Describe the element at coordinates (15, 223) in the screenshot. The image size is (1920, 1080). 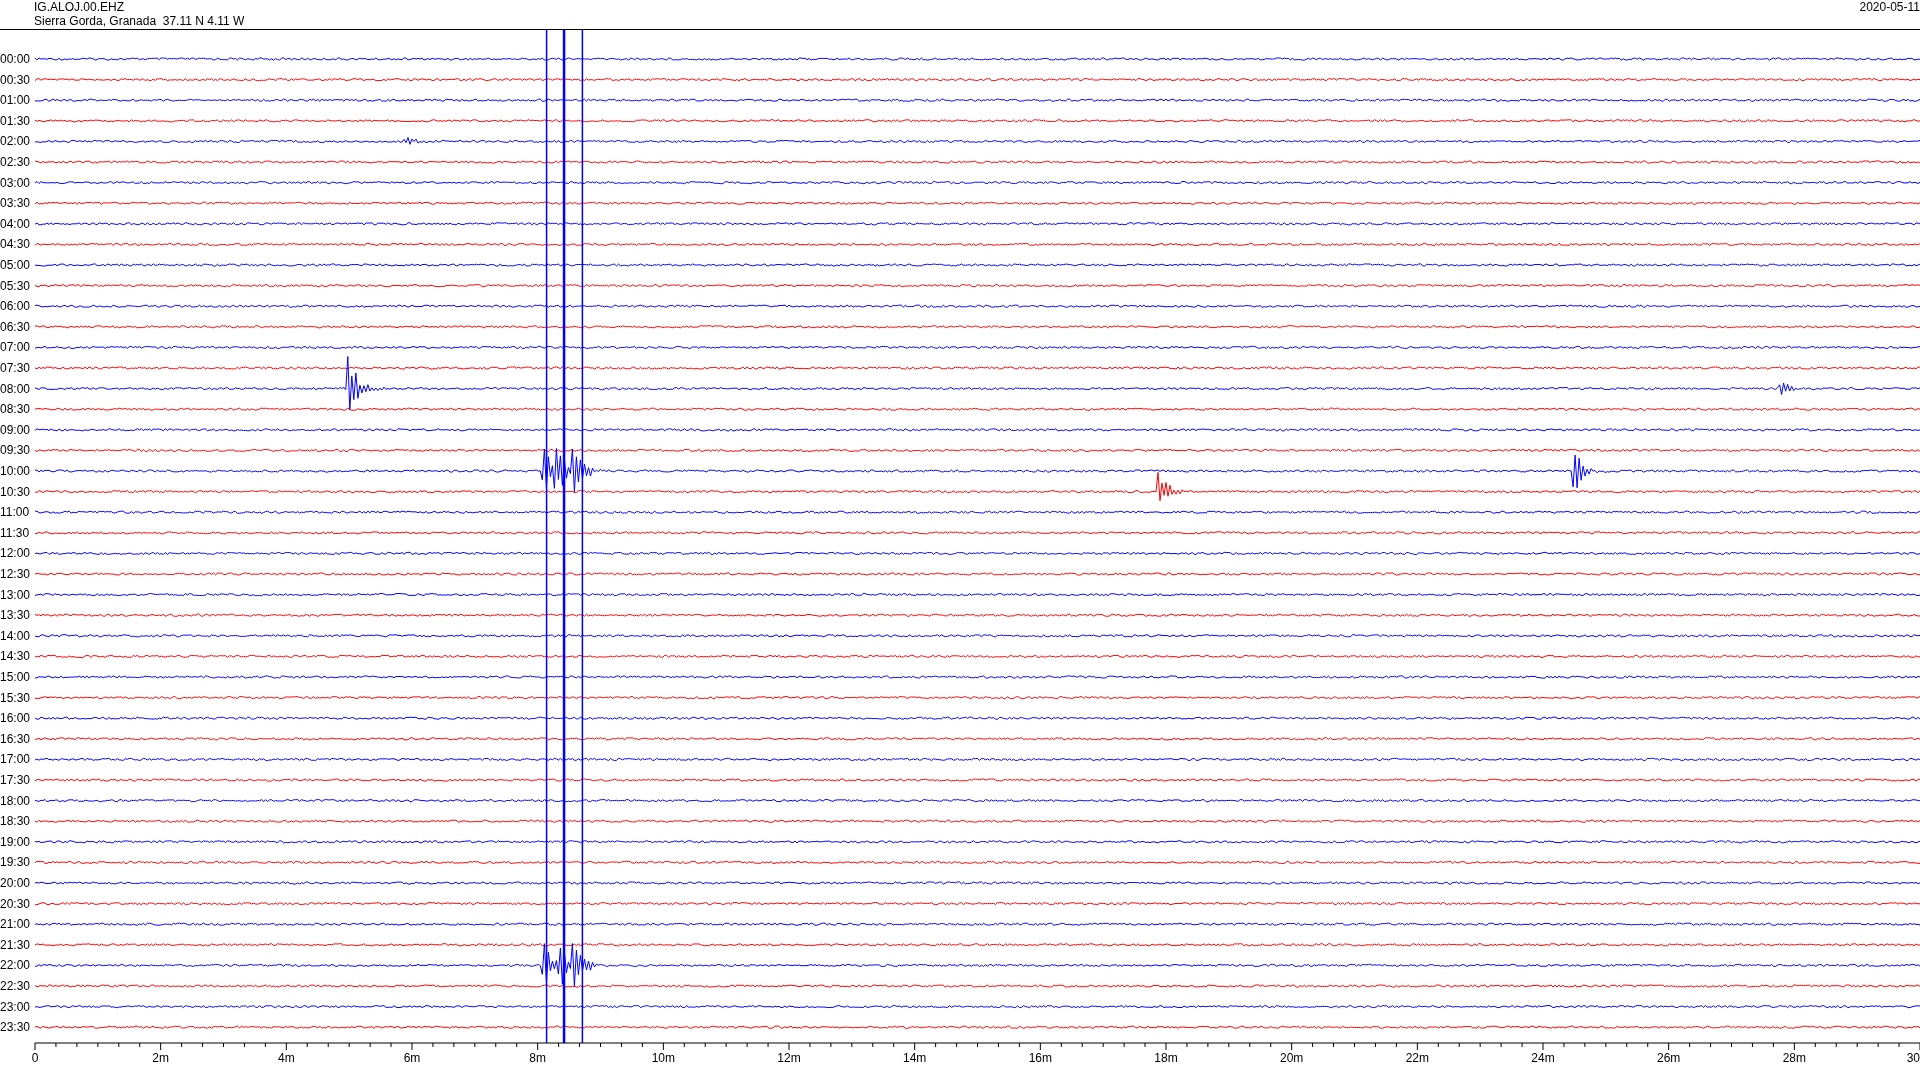
I see `row-time-label: 04:00` at that location.